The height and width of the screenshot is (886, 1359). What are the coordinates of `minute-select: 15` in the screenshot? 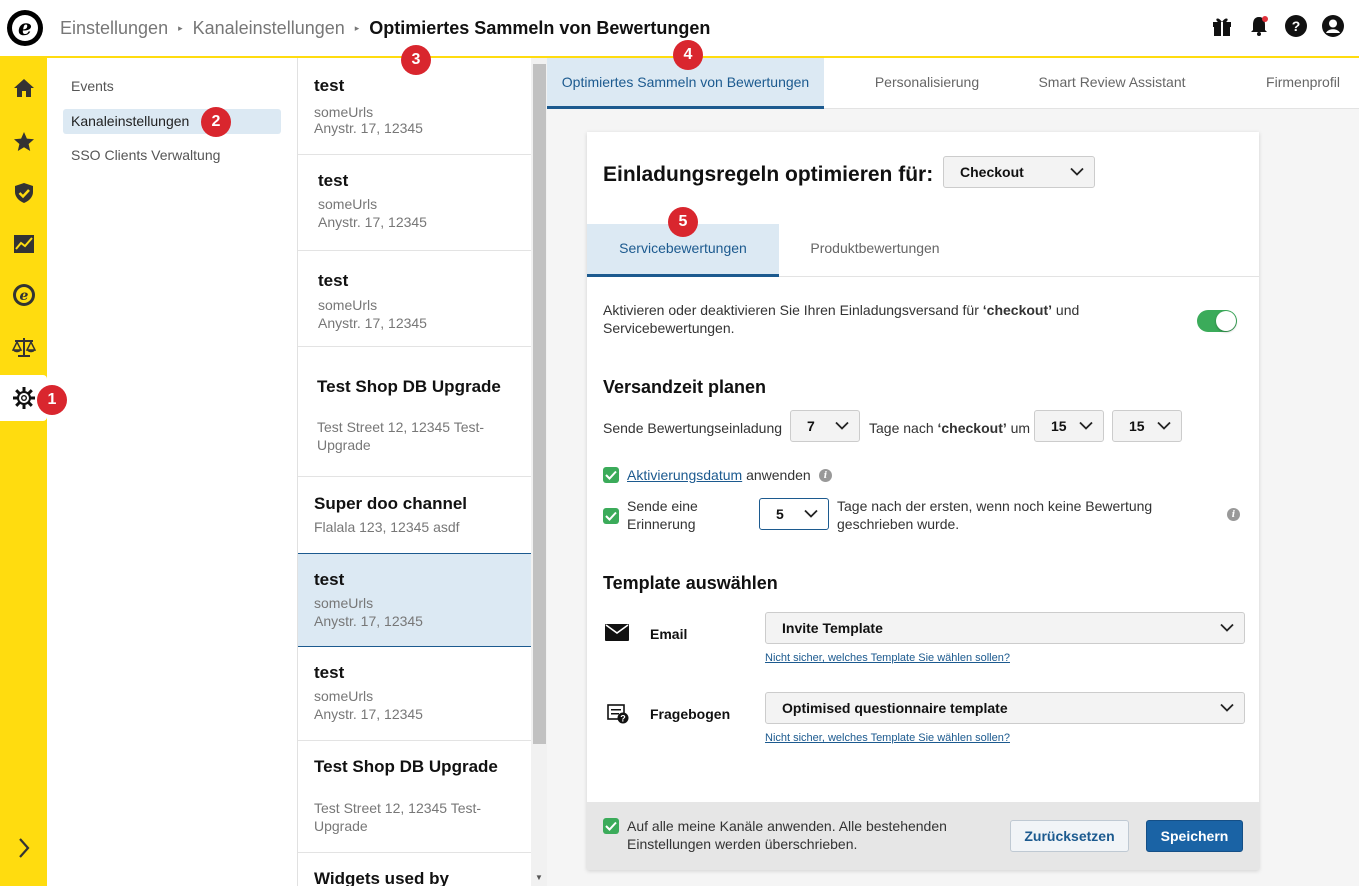 It's located at (1147, 426).